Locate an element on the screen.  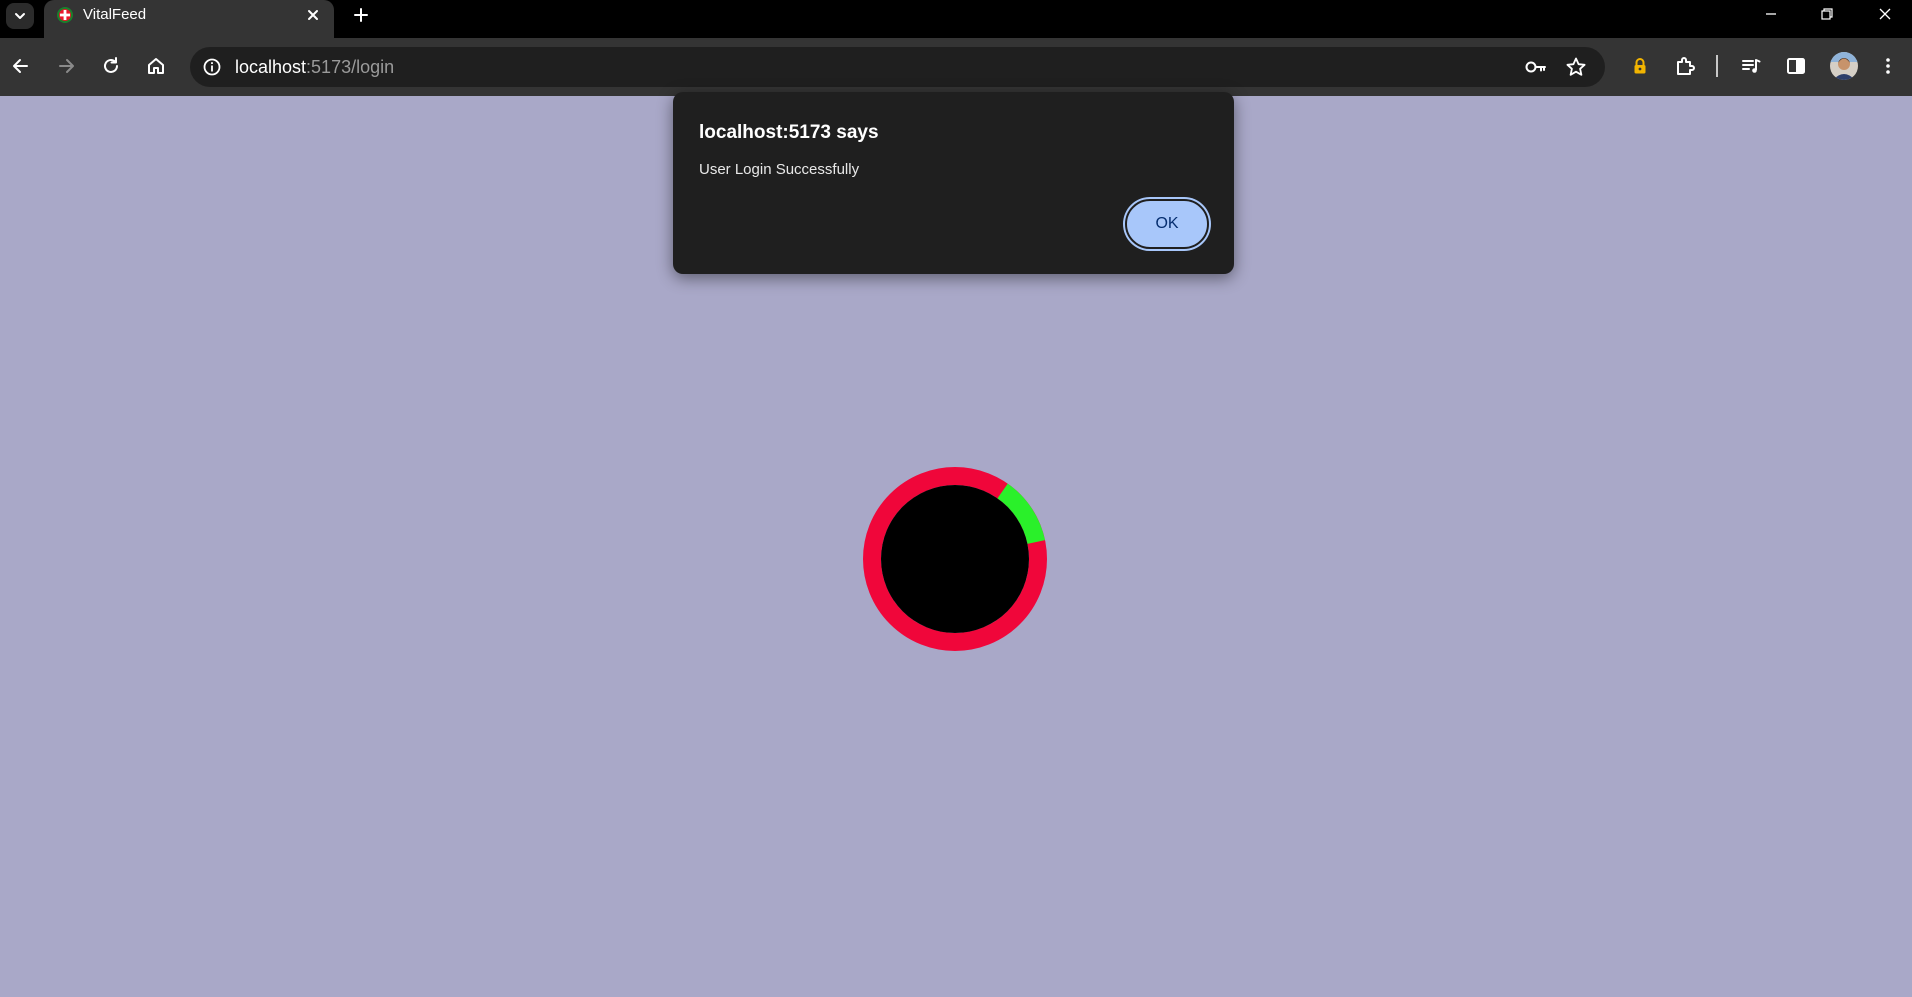
loader-center is located at coordinates (955, 559).